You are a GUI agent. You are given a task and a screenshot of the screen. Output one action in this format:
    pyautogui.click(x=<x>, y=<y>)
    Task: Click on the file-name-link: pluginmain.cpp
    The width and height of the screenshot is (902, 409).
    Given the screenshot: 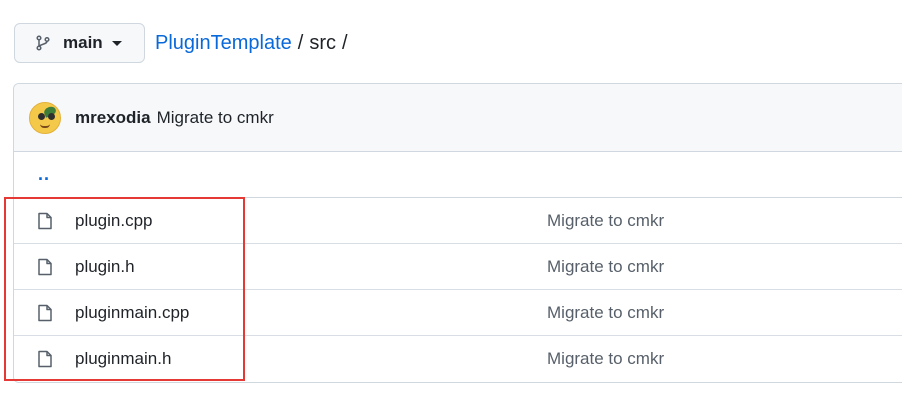 What is the action you would take?
    pyautogui.click(x=132, y=313)
    